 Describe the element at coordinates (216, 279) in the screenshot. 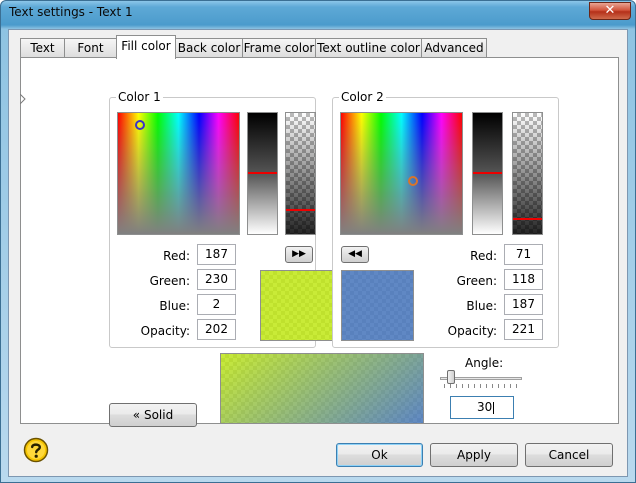

I see `color1-green-input: 230` at that location.